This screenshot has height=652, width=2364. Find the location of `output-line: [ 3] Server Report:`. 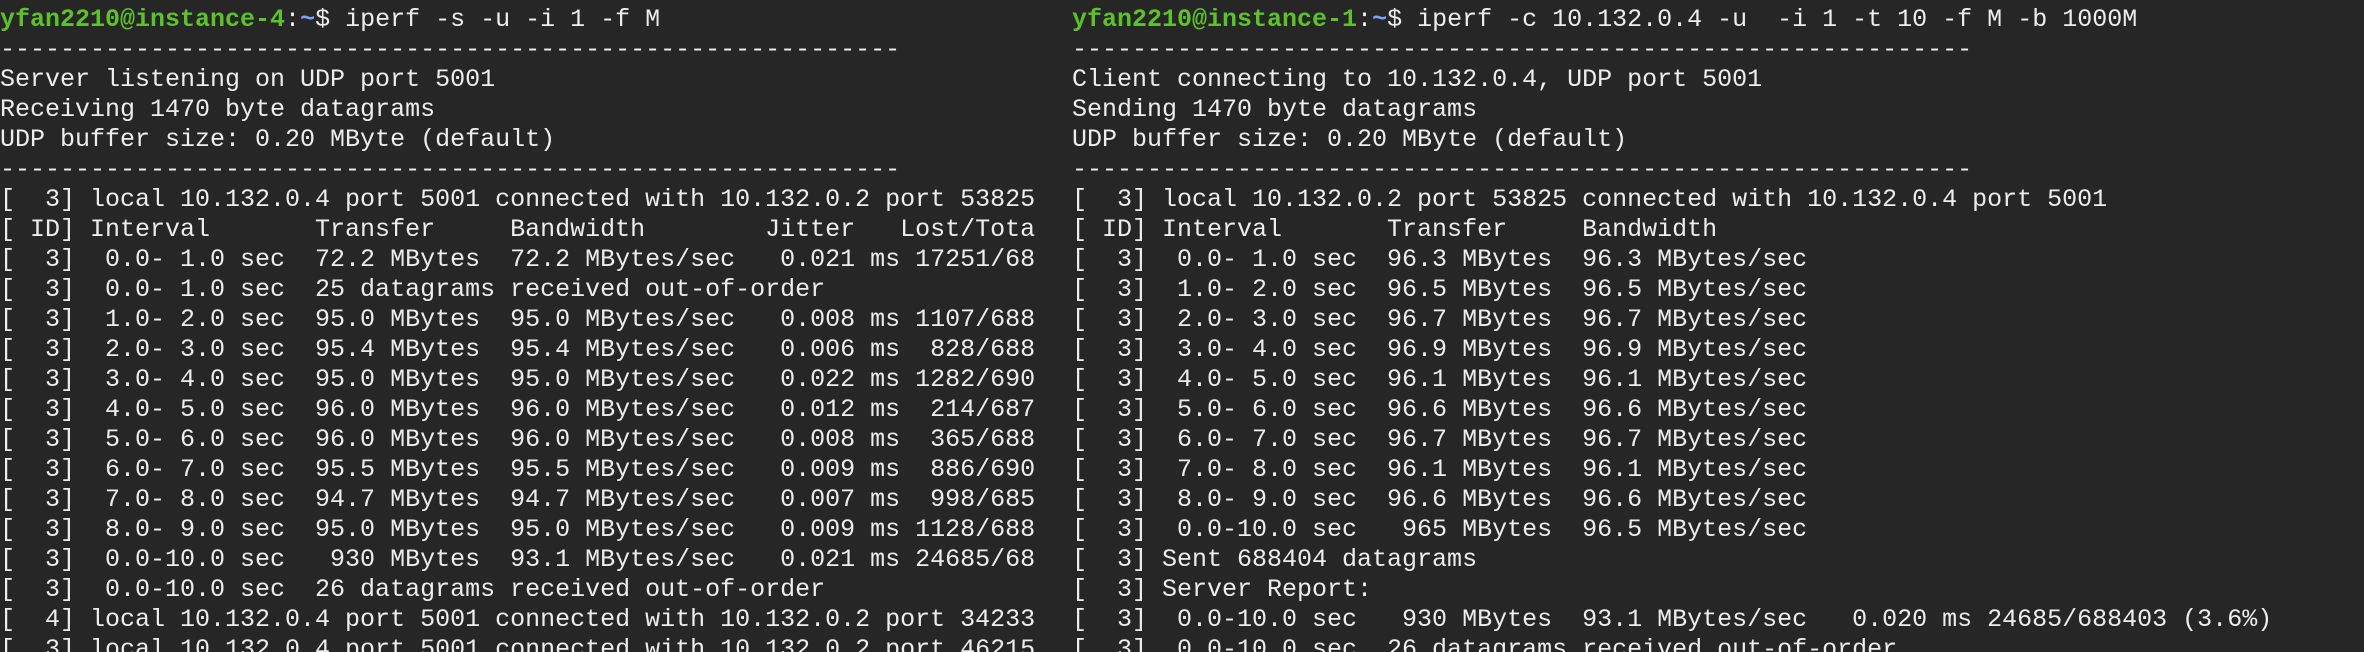

output-line: [ 3] Server Report: is located at coordinates (1222, 589).